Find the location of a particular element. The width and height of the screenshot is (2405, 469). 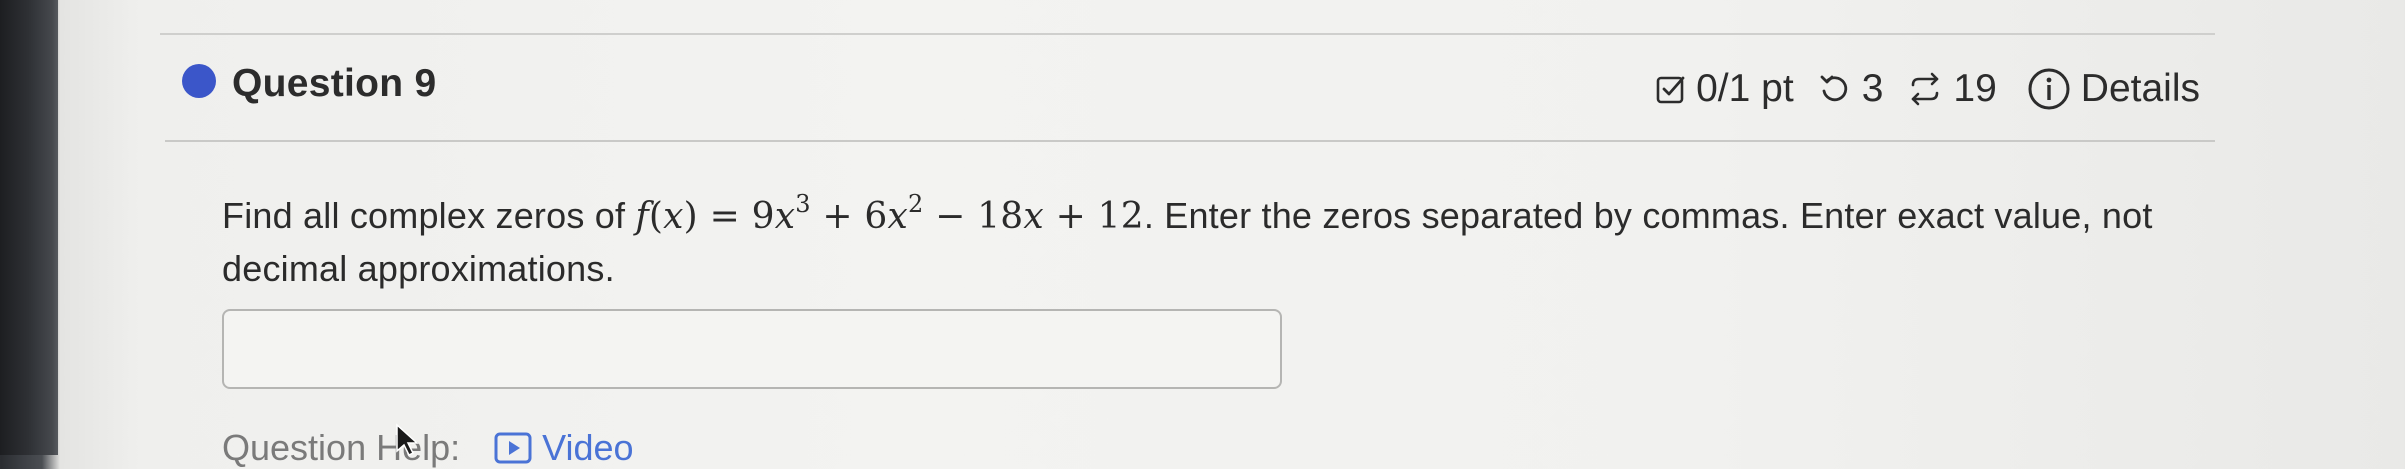

mouse-cursor-icon is located at coordinates (407, 440).